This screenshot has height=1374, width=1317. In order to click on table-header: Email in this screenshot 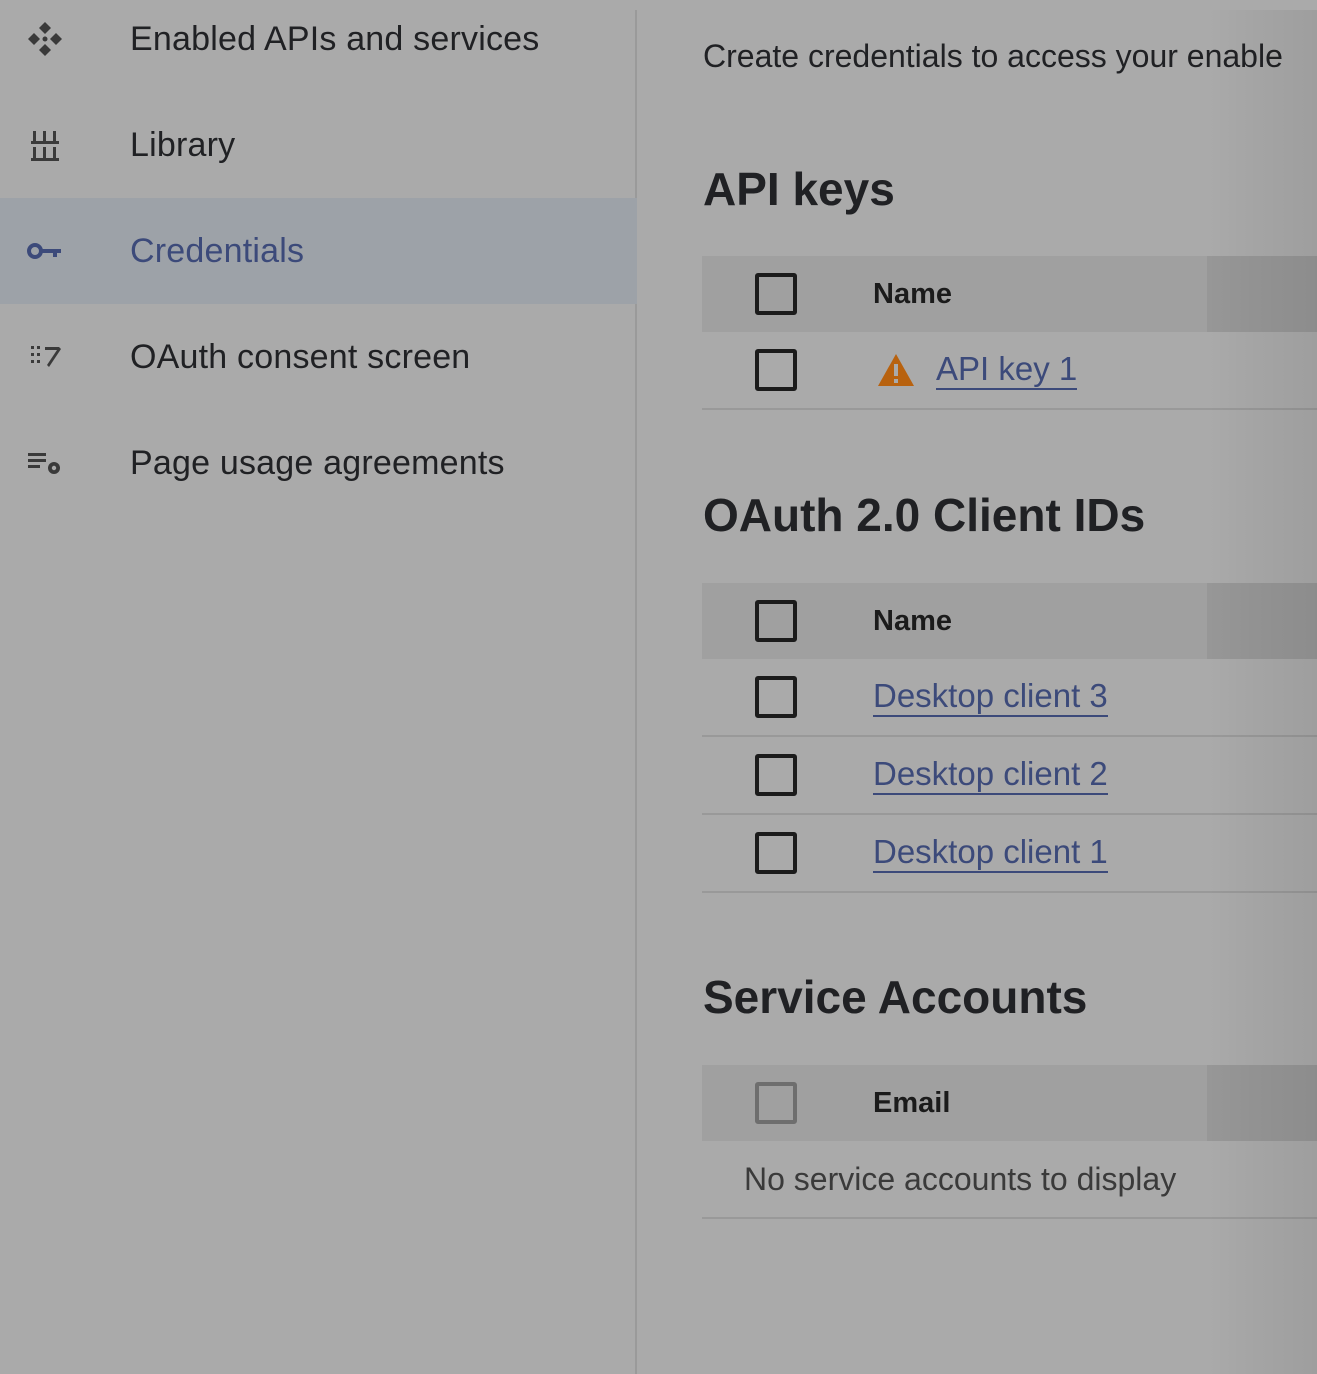, I will do `click(1009, 1103)`.